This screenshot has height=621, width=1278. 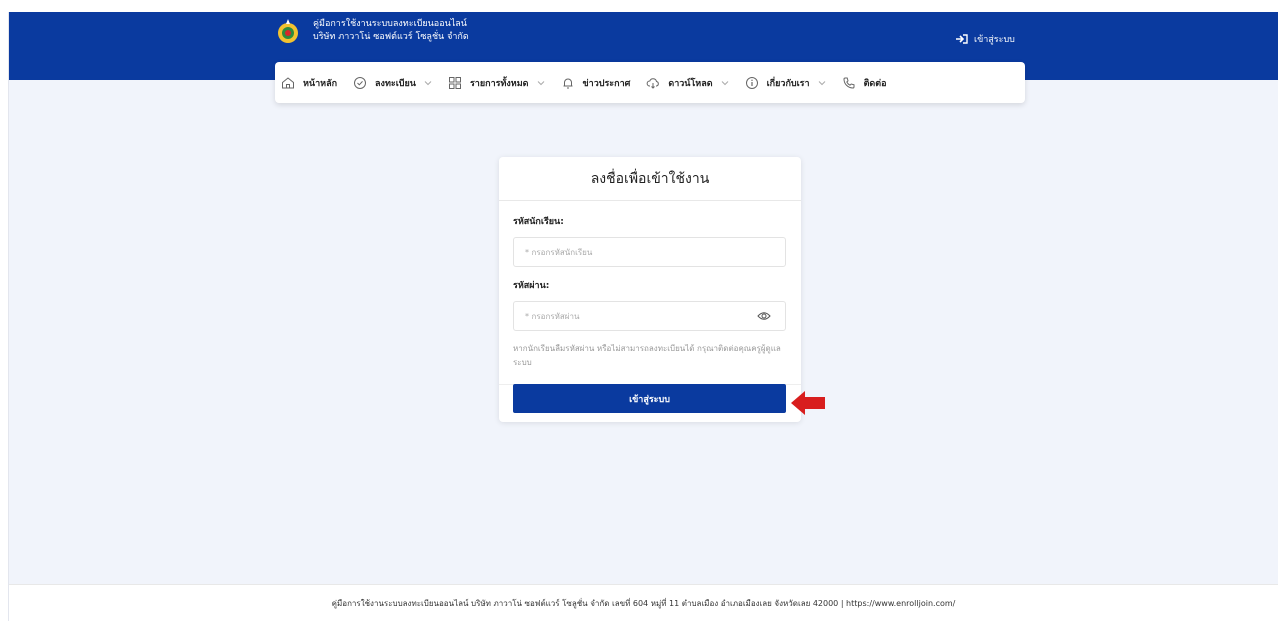 I want to click on student-id-field-box, so click(x=649, y=252).